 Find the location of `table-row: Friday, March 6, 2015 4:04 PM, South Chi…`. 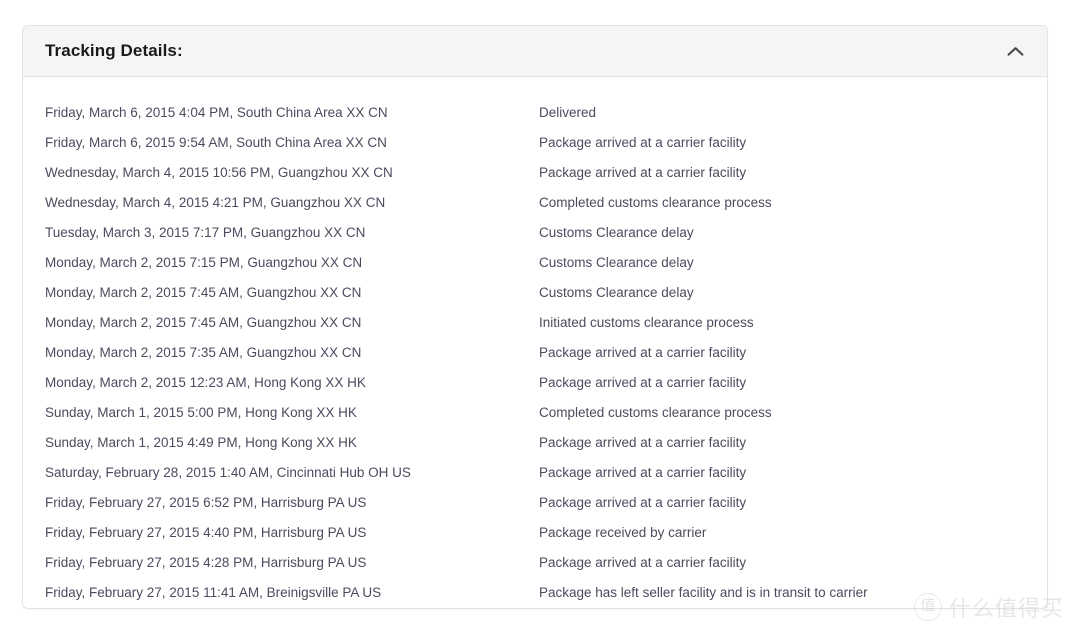

table-row: Friday, March 6, 2015 4:04 PM, South Chi… is located at coordinates (535, 113).